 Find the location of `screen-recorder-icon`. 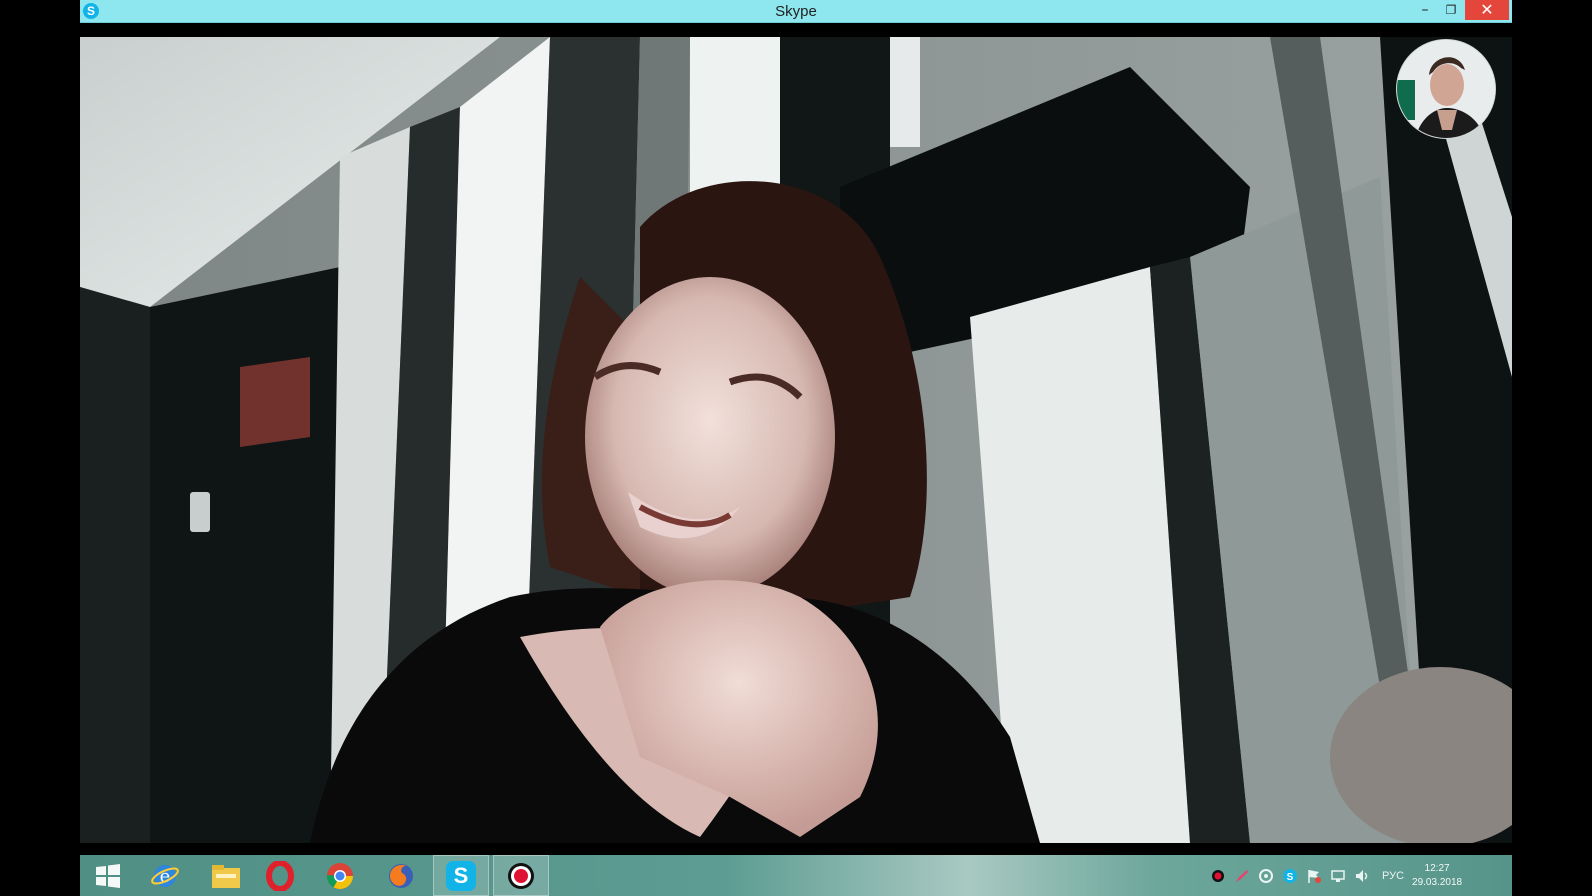

screen-recorder-icon is located at coordinates (521, 875).